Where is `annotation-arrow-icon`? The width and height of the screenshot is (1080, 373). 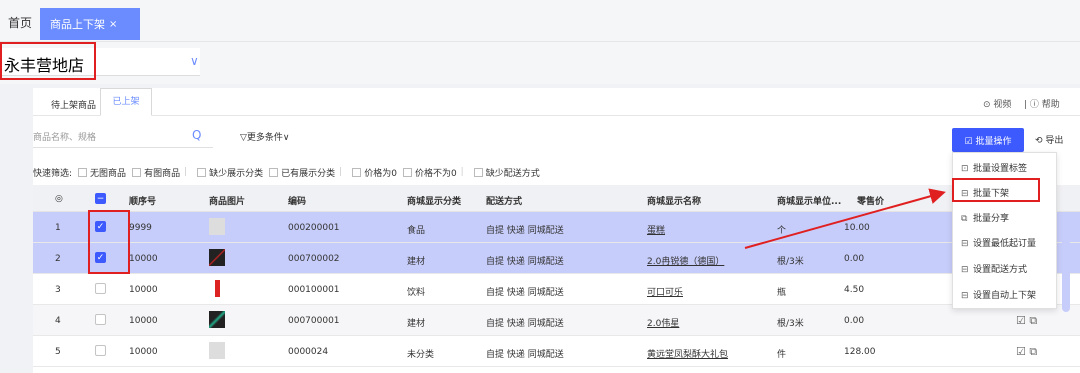 annotation-arrow-icon is located at coordinates (845, 218).